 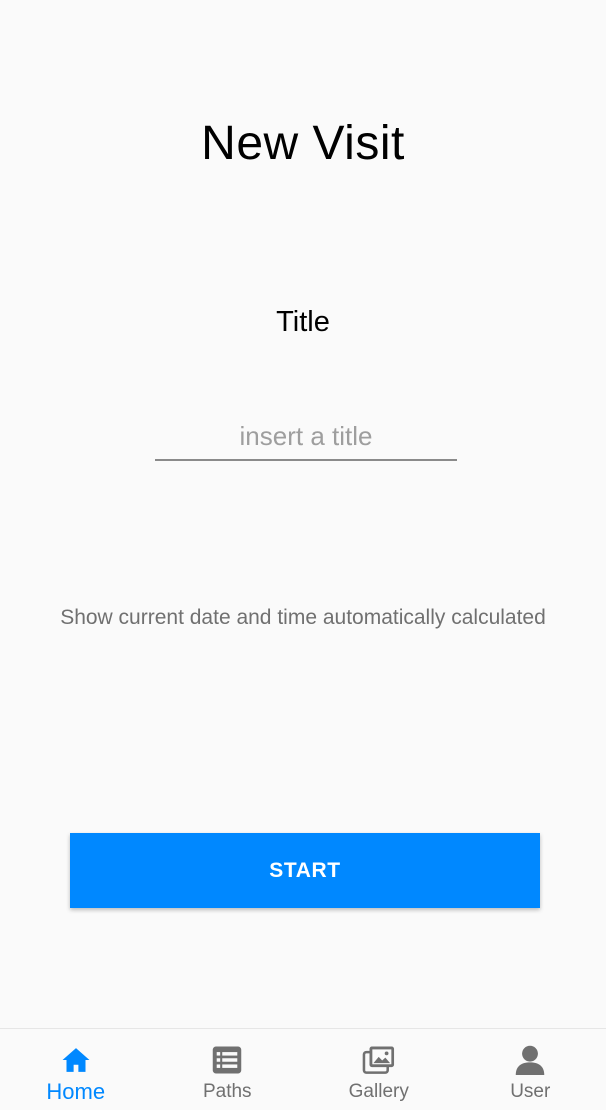 I want to click on tab-user: User, so click(x=530, y=1069).